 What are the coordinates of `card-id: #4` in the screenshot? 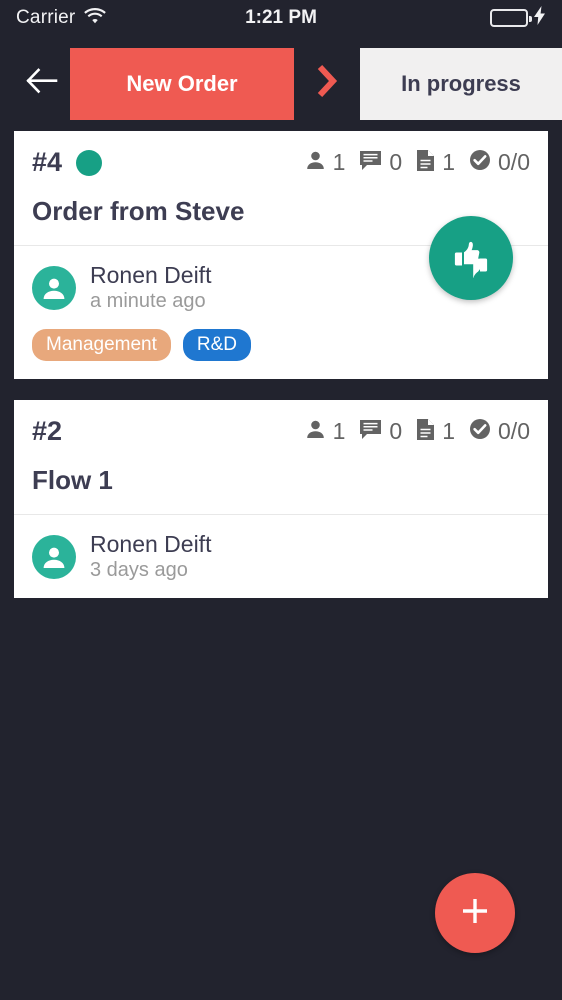 It's located at (47, 162).